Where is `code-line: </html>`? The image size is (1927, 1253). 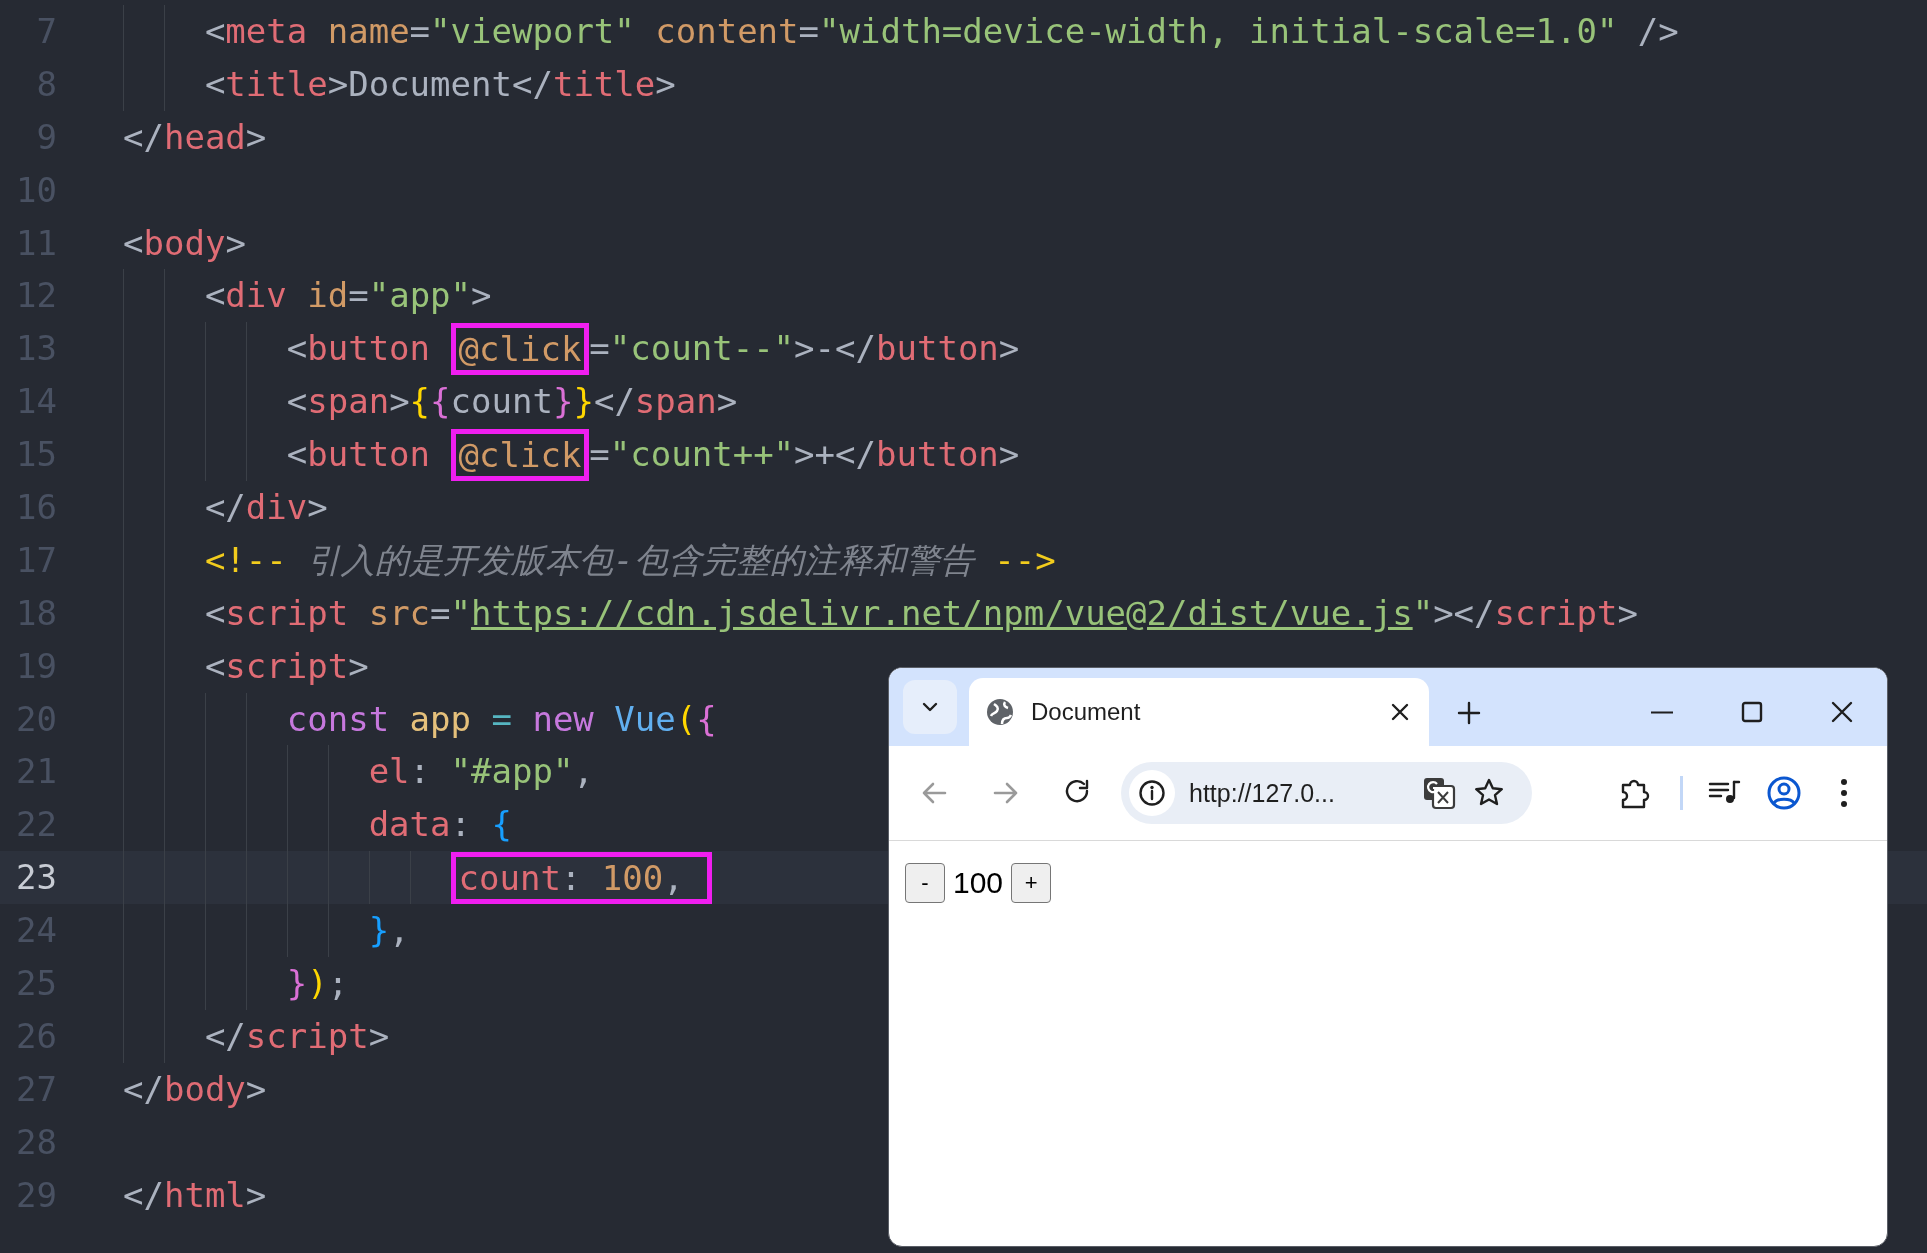 code-line: </html> is located at coordinates (195, 1195).